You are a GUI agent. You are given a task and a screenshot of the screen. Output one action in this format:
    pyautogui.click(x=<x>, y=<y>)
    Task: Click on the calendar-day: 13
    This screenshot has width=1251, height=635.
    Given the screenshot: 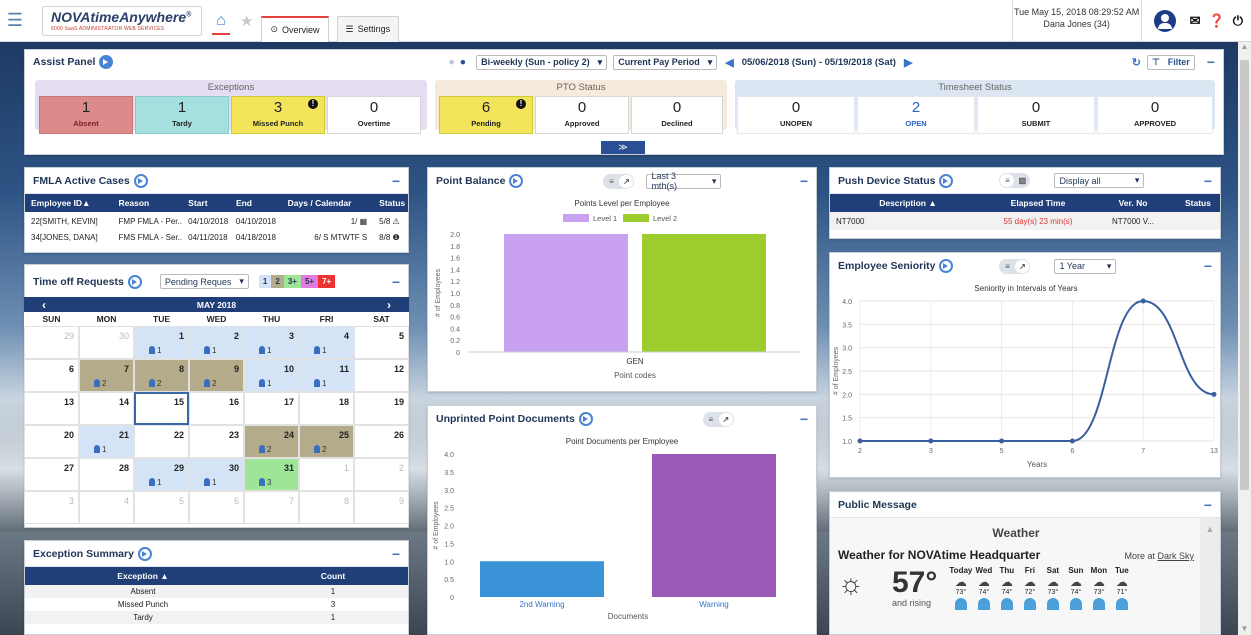 What is the action you would take?
    pyautogui.click(x=51, y=408)
    